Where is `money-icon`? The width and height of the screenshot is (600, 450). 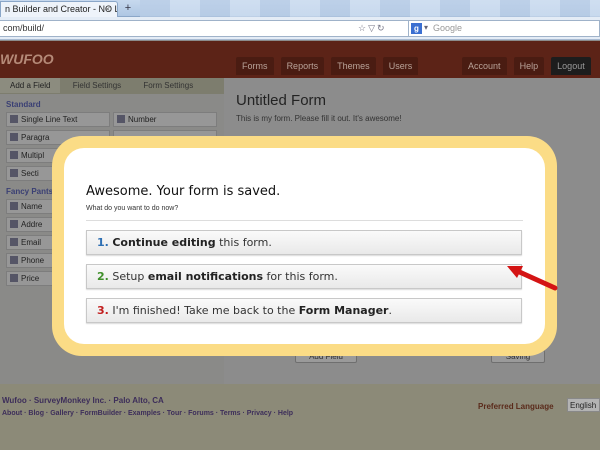
money-icon is located at coordinates (14, 278).